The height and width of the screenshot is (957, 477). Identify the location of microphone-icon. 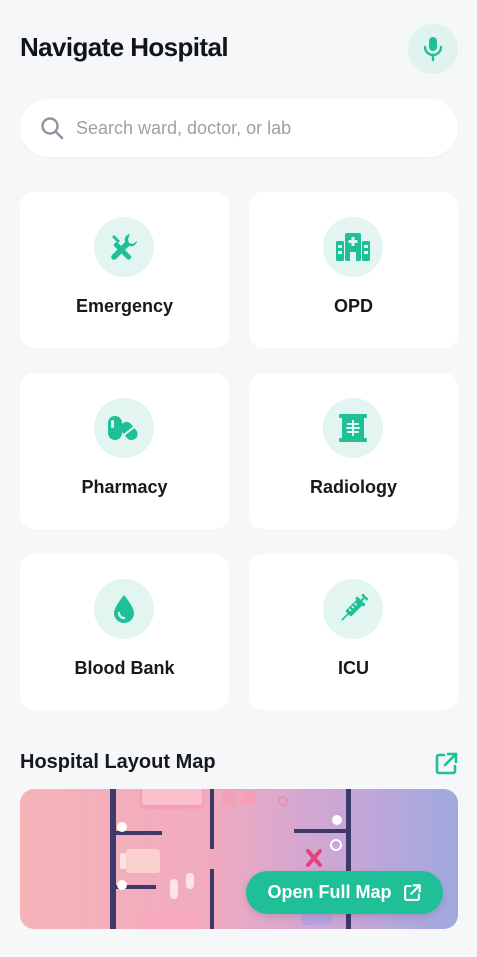
(433, 49).